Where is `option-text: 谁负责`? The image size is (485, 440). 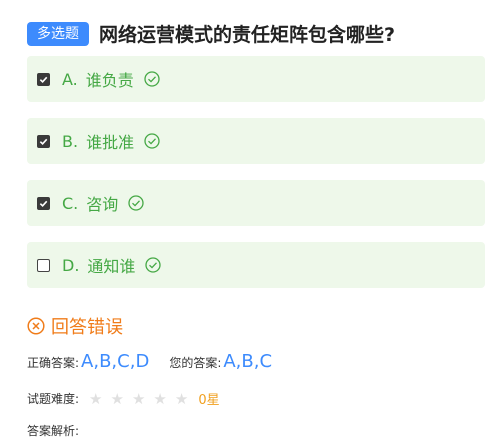 option-text: 谁负责 is located at coordinates (109, 80).